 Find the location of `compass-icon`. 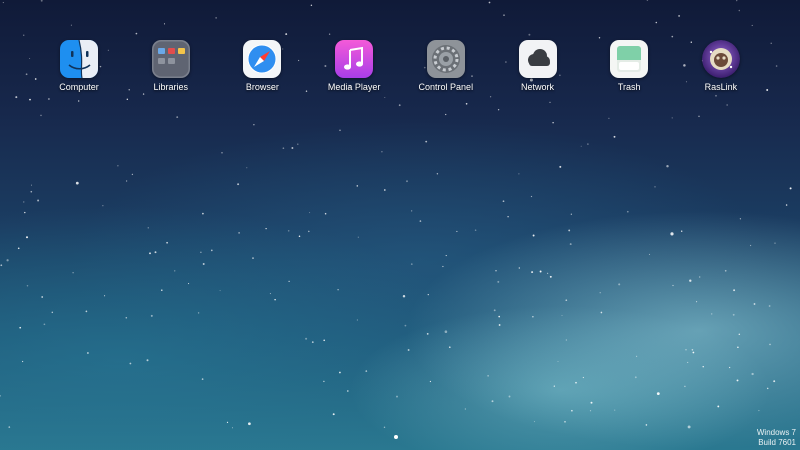

compass-icon is located at coordinates (262, 59).